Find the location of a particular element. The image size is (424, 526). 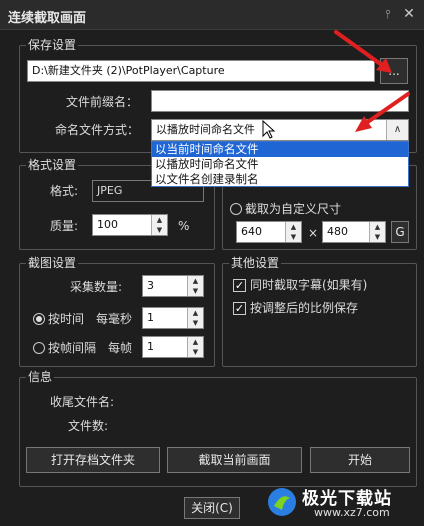

subtitle-label: 同时截取字幕(如果有) is located at coordinates (309, 285).